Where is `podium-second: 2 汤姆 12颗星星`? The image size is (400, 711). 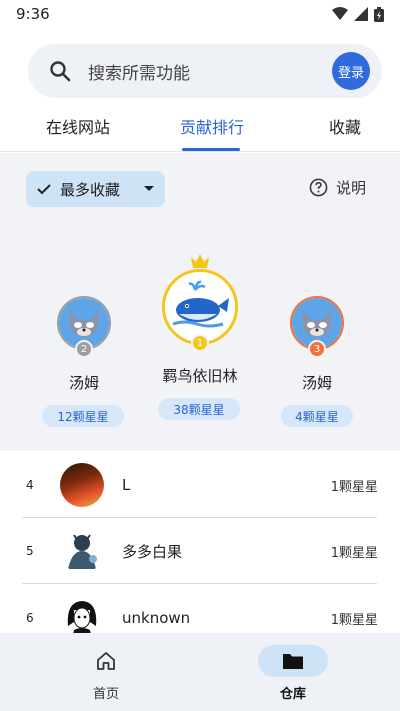 podium-second: 2 汤姆 12颗星星 is located at coordinates (84, 361).